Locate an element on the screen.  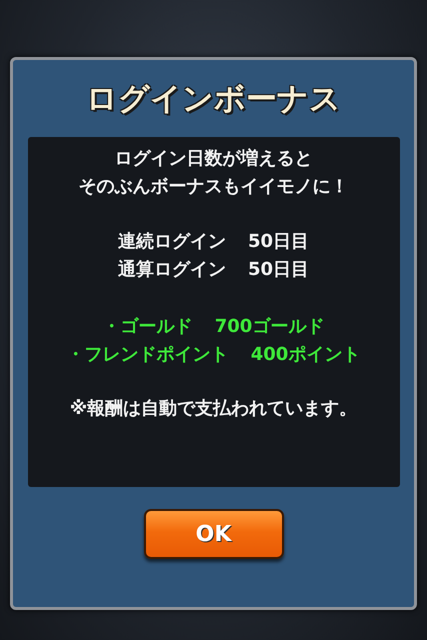
ok-button: OK is located at coordinates (214, 534).